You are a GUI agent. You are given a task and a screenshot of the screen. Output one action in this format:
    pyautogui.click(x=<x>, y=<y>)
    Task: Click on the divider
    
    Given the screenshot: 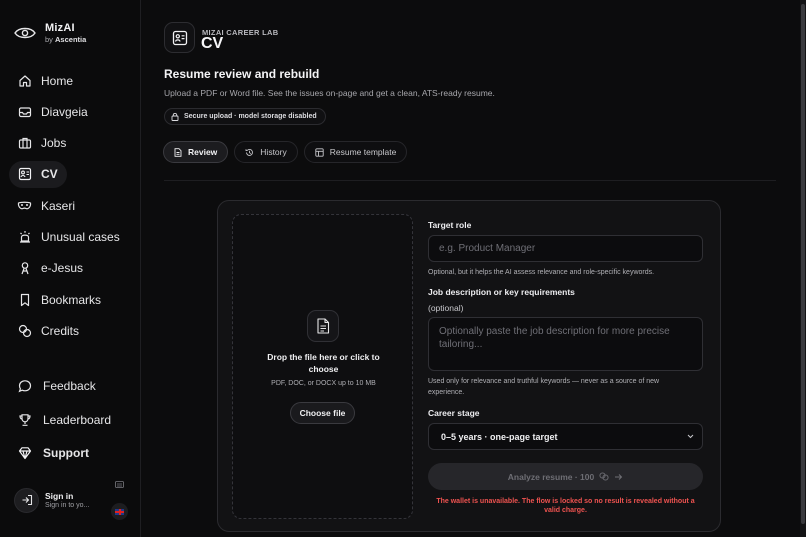 What is the action you would take?
    pyautogui.click(x=470, y=180)
    